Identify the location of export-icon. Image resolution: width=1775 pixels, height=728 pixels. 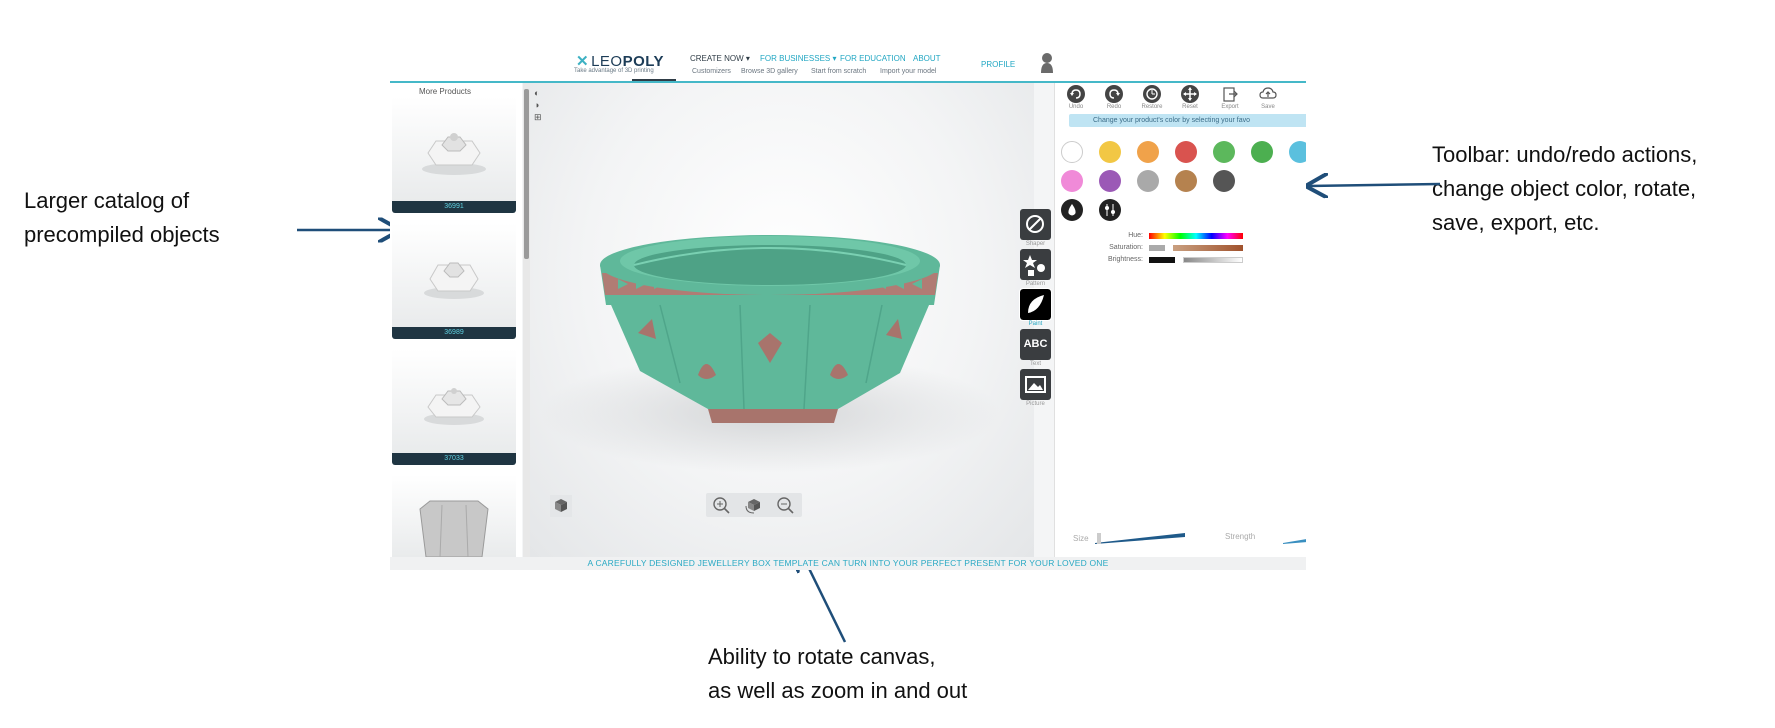
(1230, 94).